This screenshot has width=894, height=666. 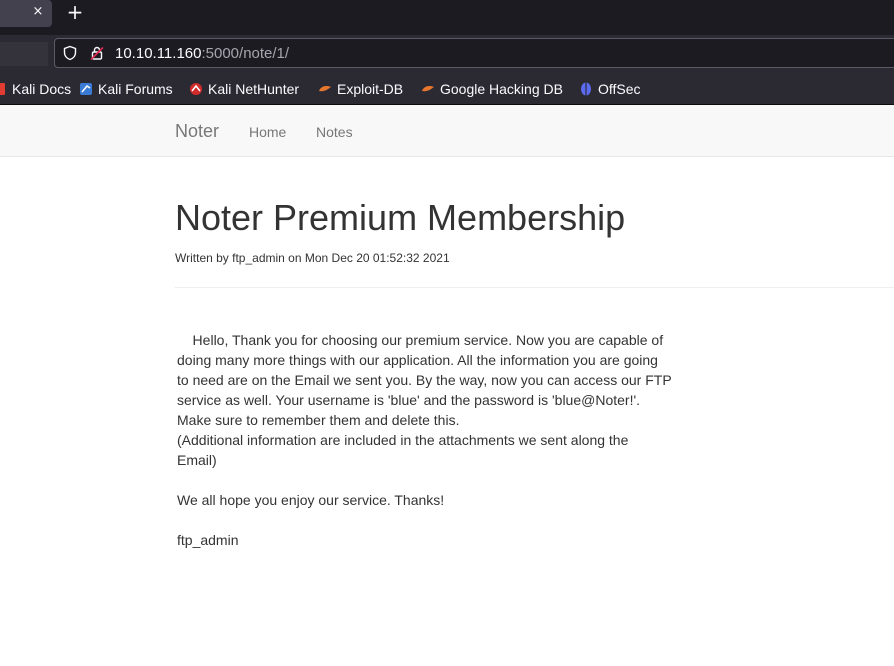 I want to click on active-tab: ×, so click(x=26, y=13).